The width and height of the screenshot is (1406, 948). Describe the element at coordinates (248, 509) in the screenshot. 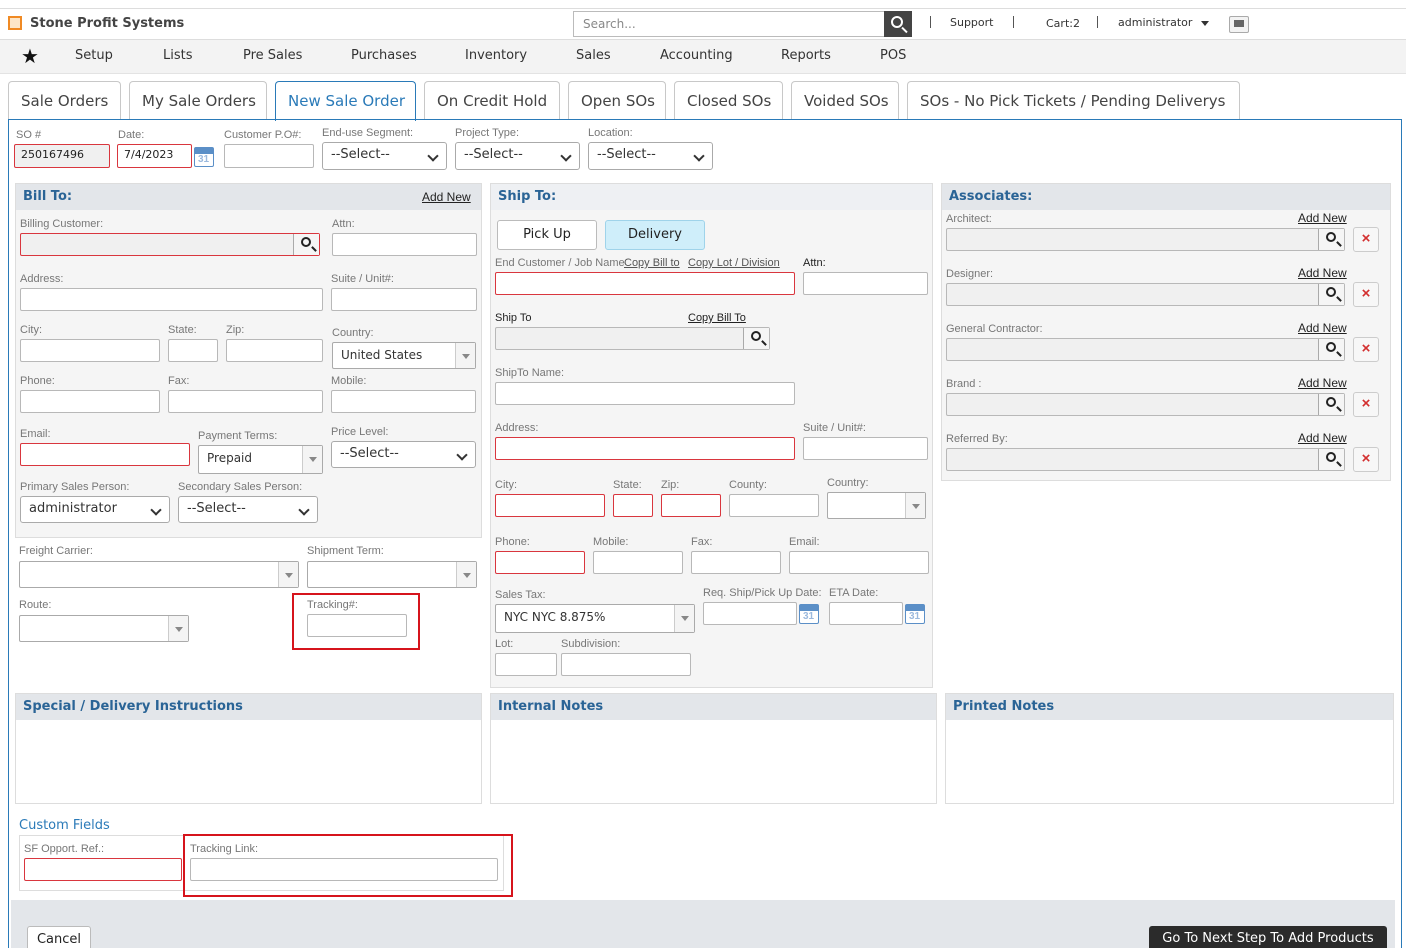

I see `secondary-sales-select: --Select--` at that location.